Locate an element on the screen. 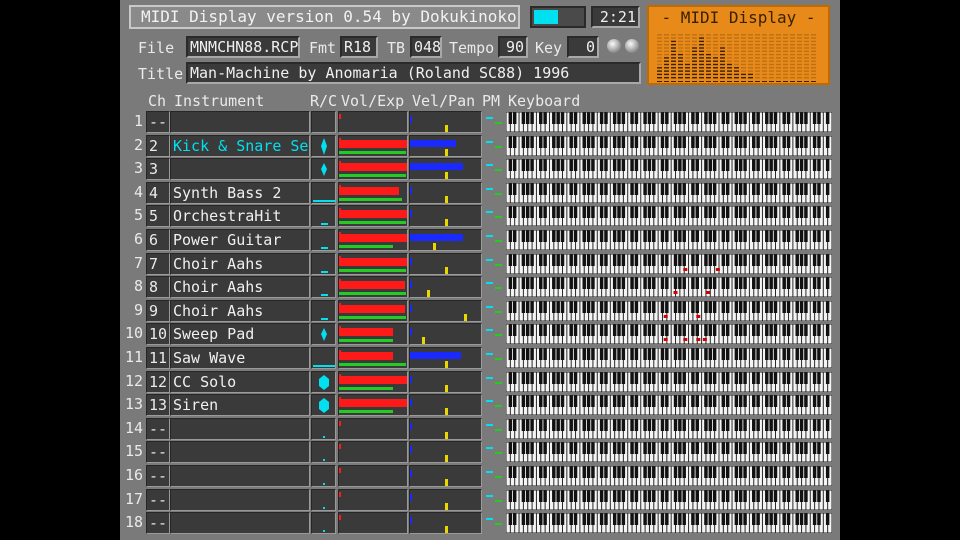 The height and width of the screenshot is (540, 960). volume-bar is located at coordinates (373, 167).